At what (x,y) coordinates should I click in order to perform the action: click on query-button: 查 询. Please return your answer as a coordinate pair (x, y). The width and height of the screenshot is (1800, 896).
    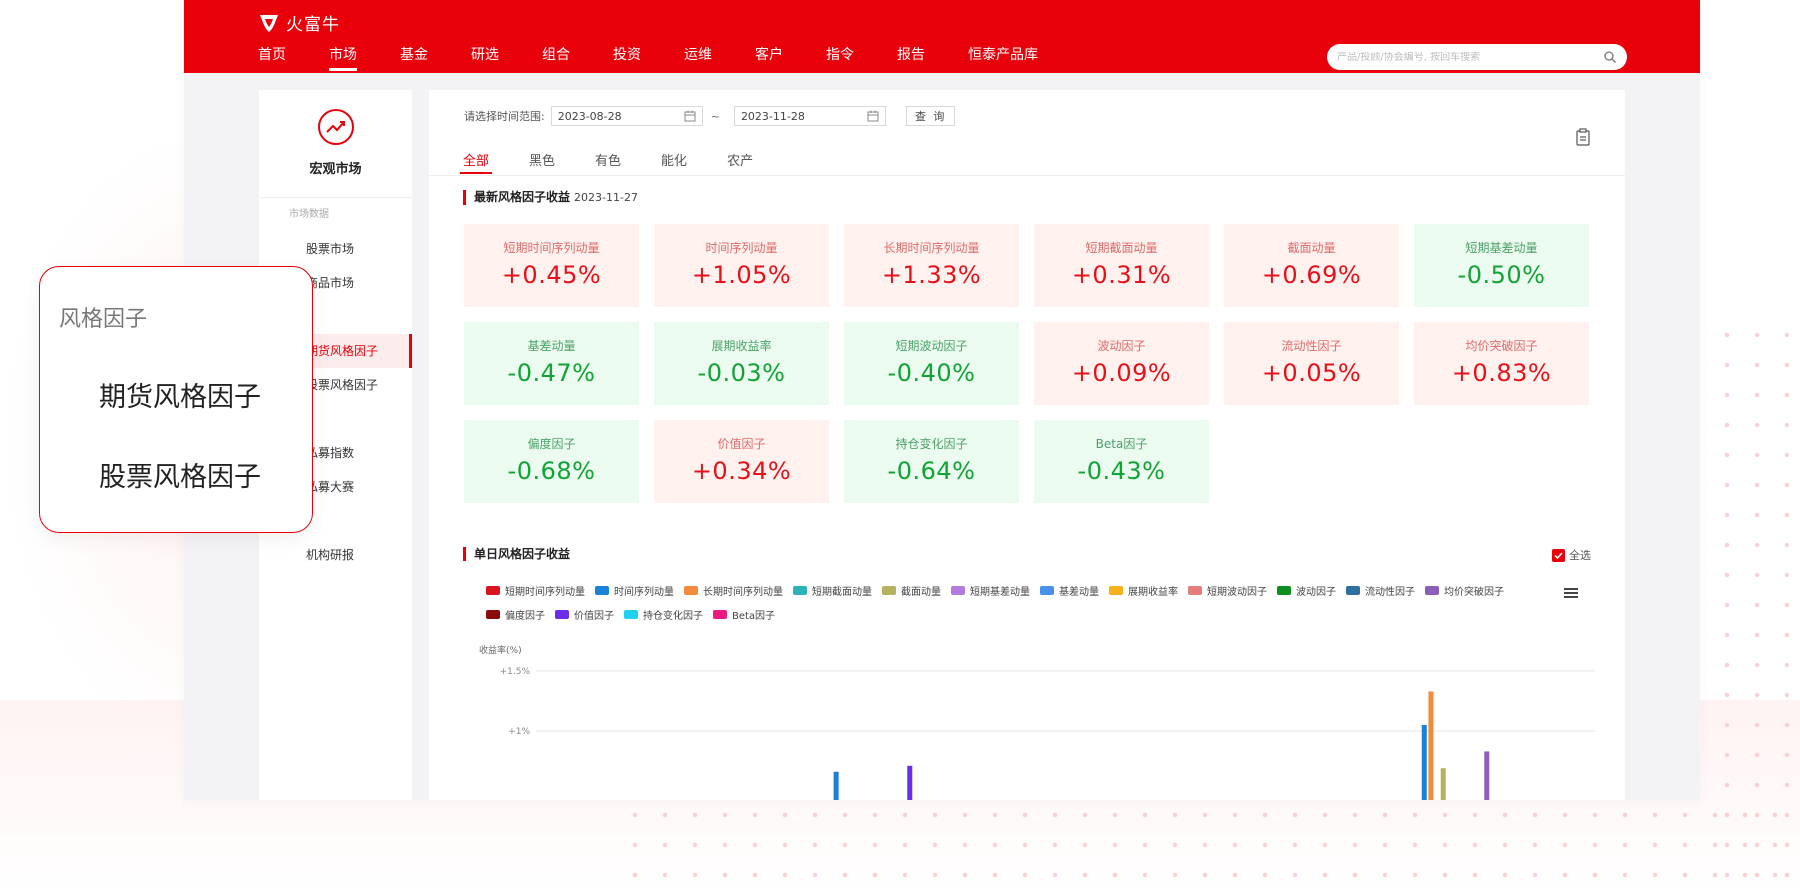
    Looking at the image, I should click on (930, 116).